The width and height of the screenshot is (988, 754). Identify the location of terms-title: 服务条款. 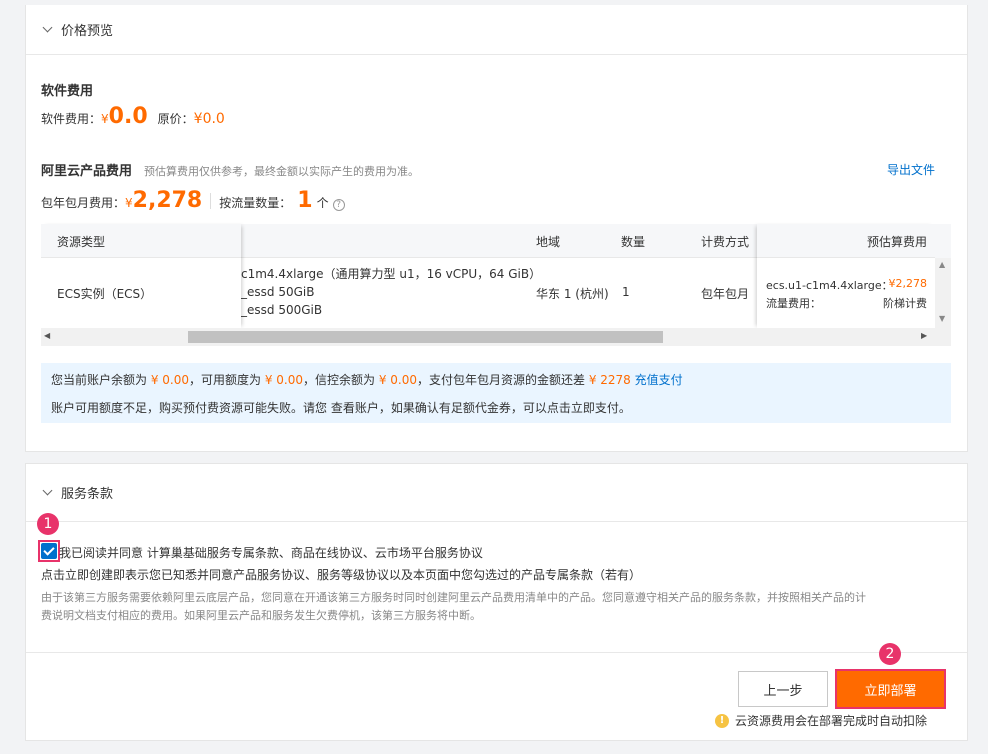
(87, 494).